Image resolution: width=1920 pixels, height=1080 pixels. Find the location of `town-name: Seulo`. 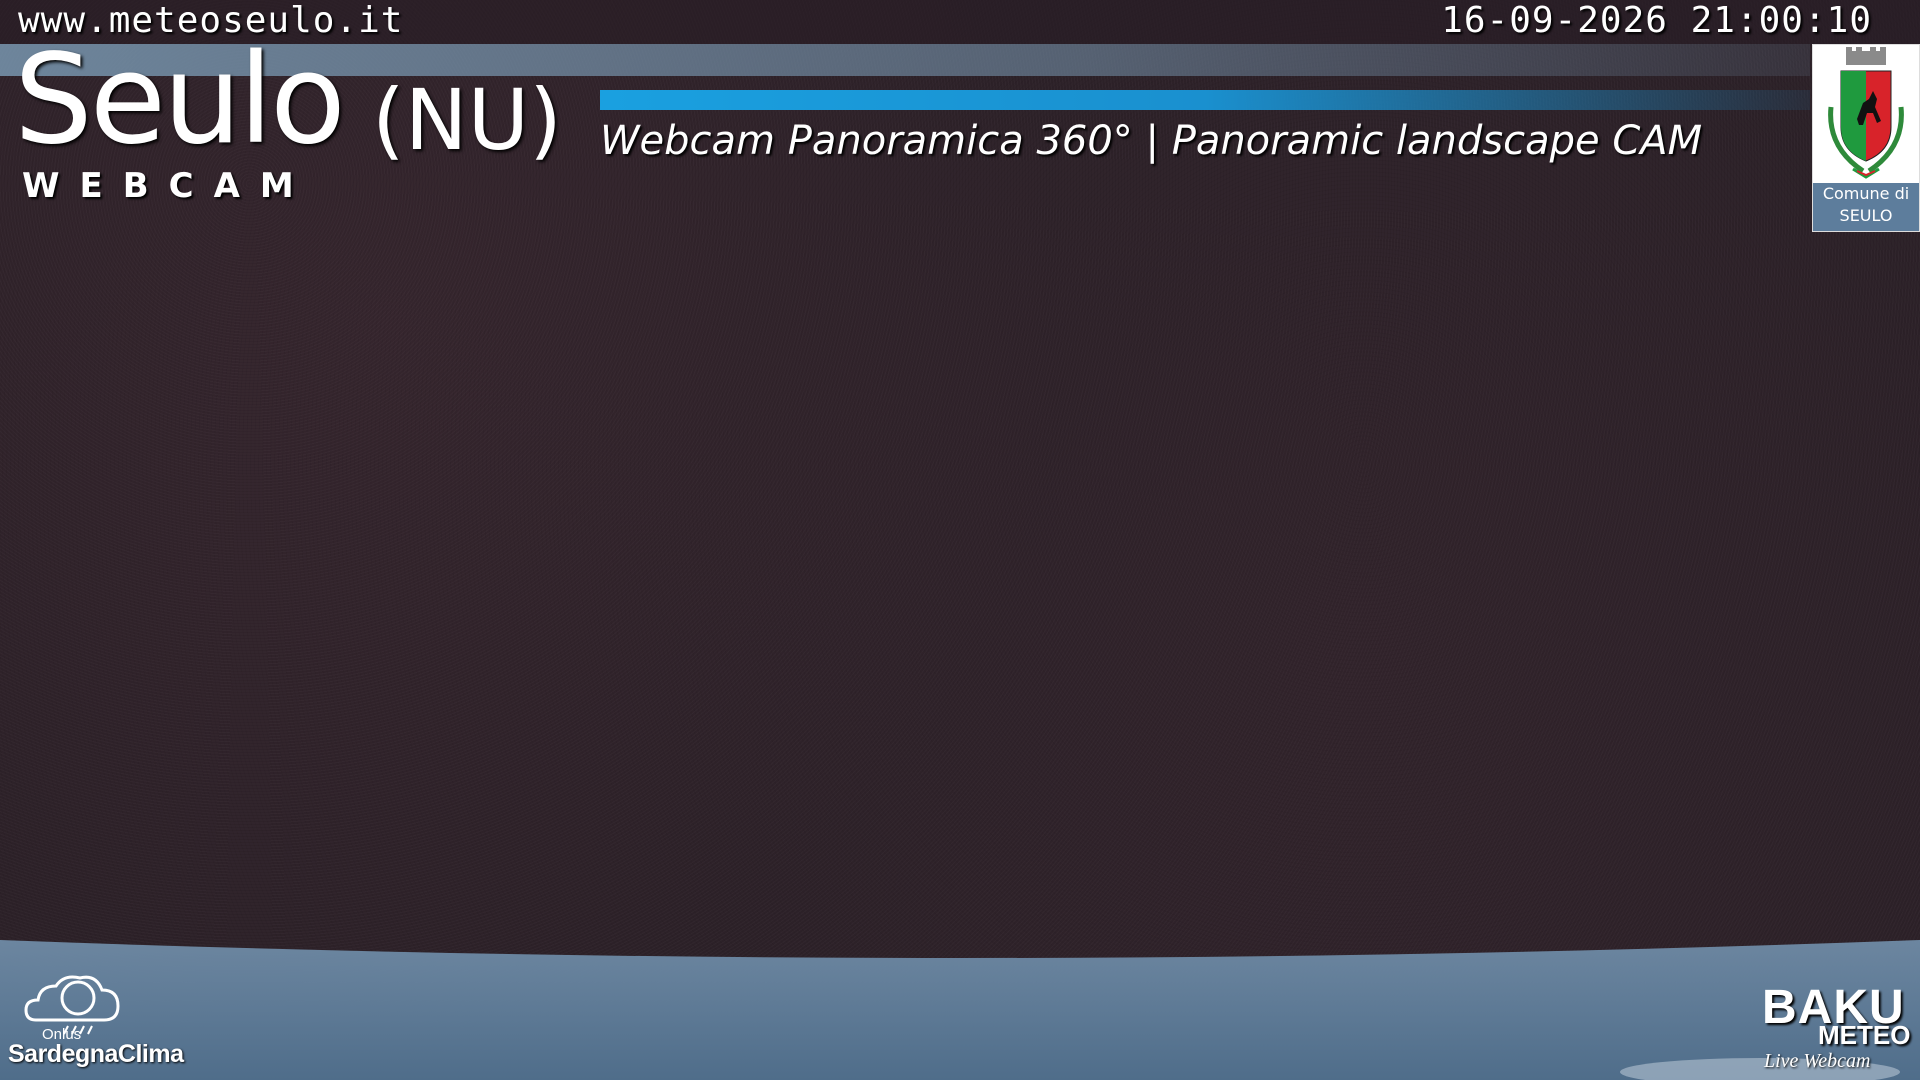

town-name: Seulo is located at coordinates (180, 100).